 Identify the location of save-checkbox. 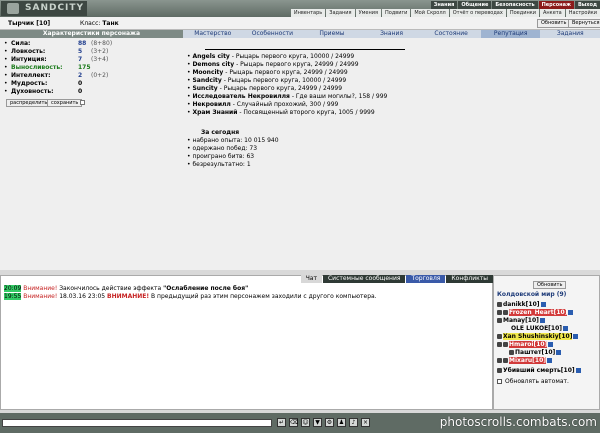
(82, 102).